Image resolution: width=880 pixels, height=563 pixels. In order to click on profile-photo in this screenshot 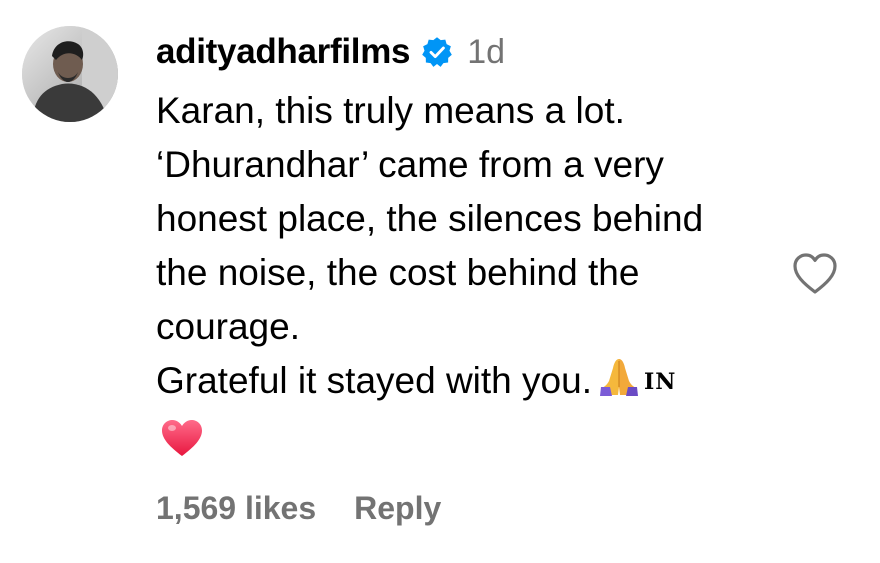, I will do `click(70, 74)`.